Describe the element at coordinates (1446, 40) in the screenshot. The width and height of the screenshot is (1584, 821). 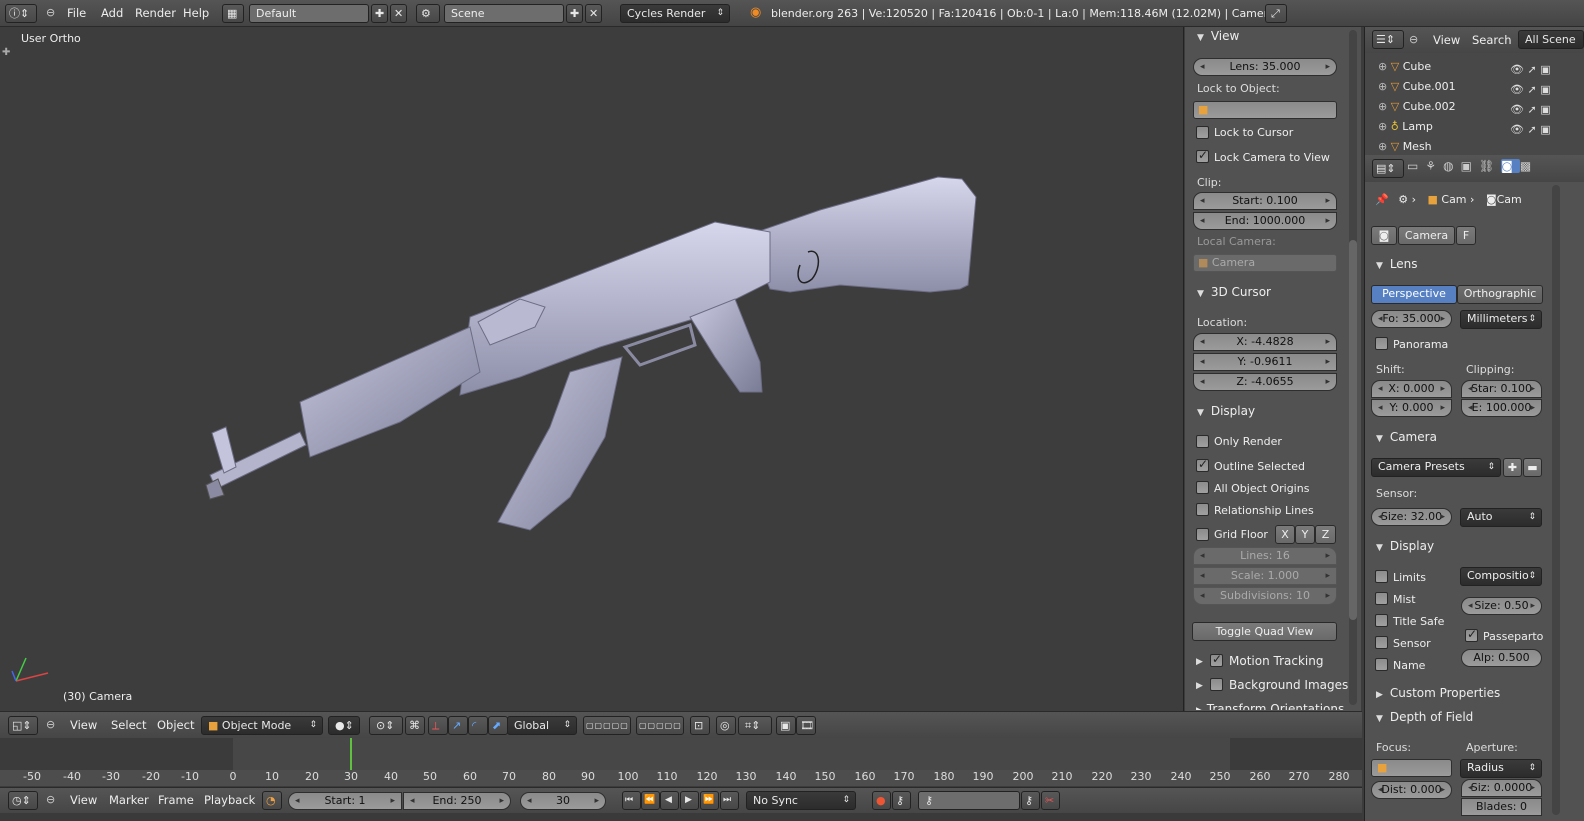
I see `outliner-menu-view: View` at that location.